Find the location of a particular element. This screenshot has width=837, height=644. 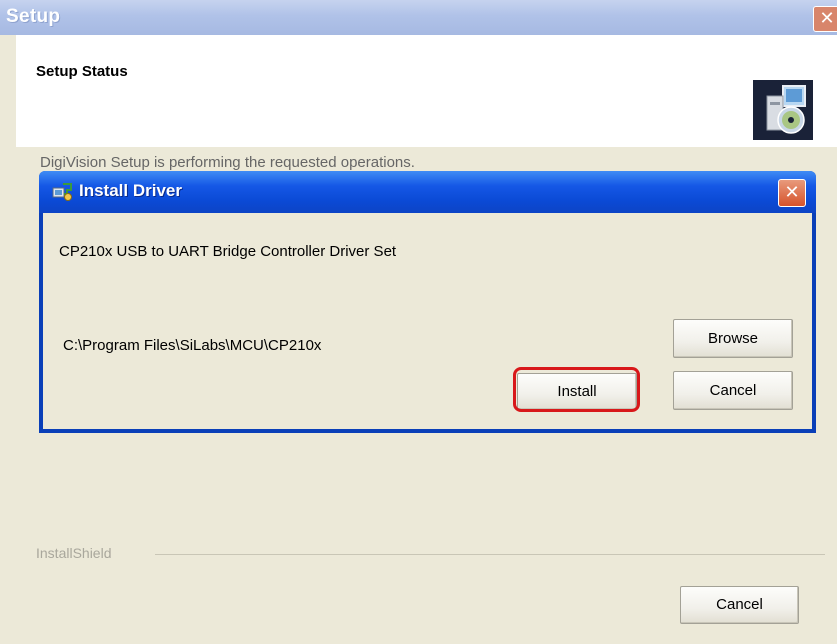

brand-divider is located at coordinates (490, 554).